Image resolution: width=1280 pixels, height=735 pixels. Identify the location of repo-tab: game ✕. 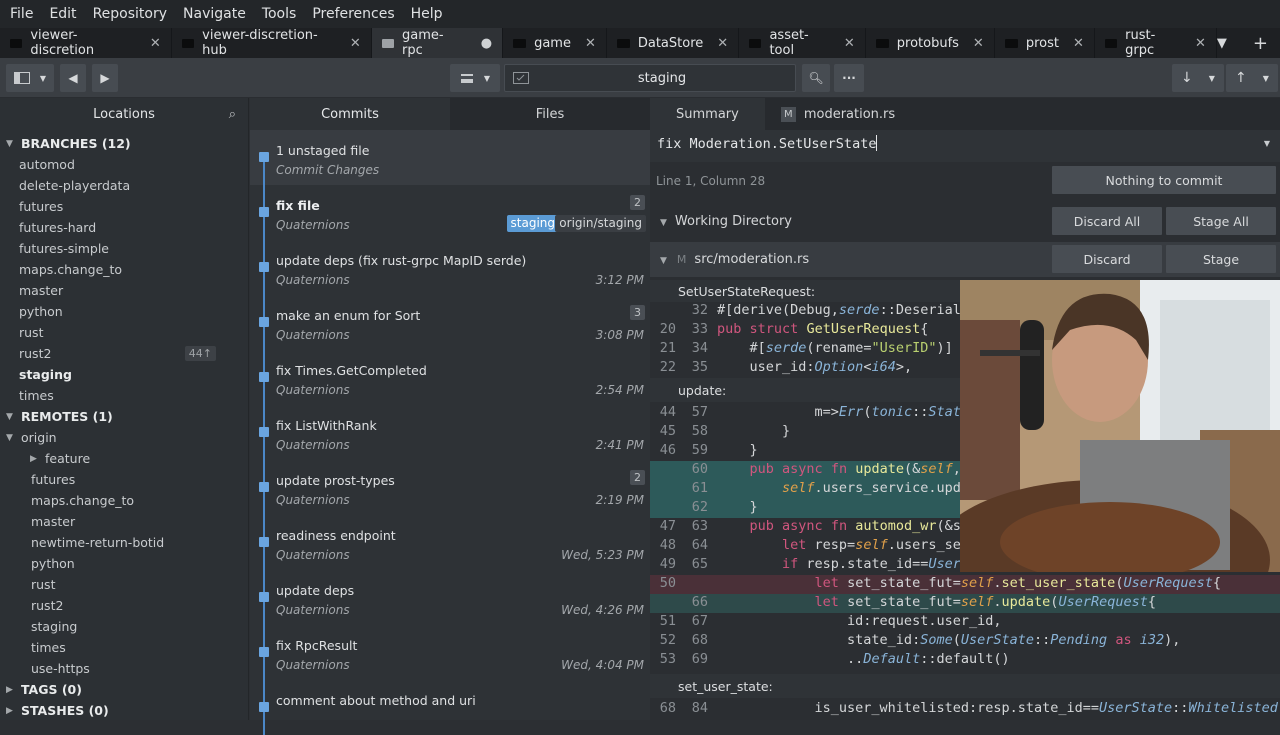
(555, 43).